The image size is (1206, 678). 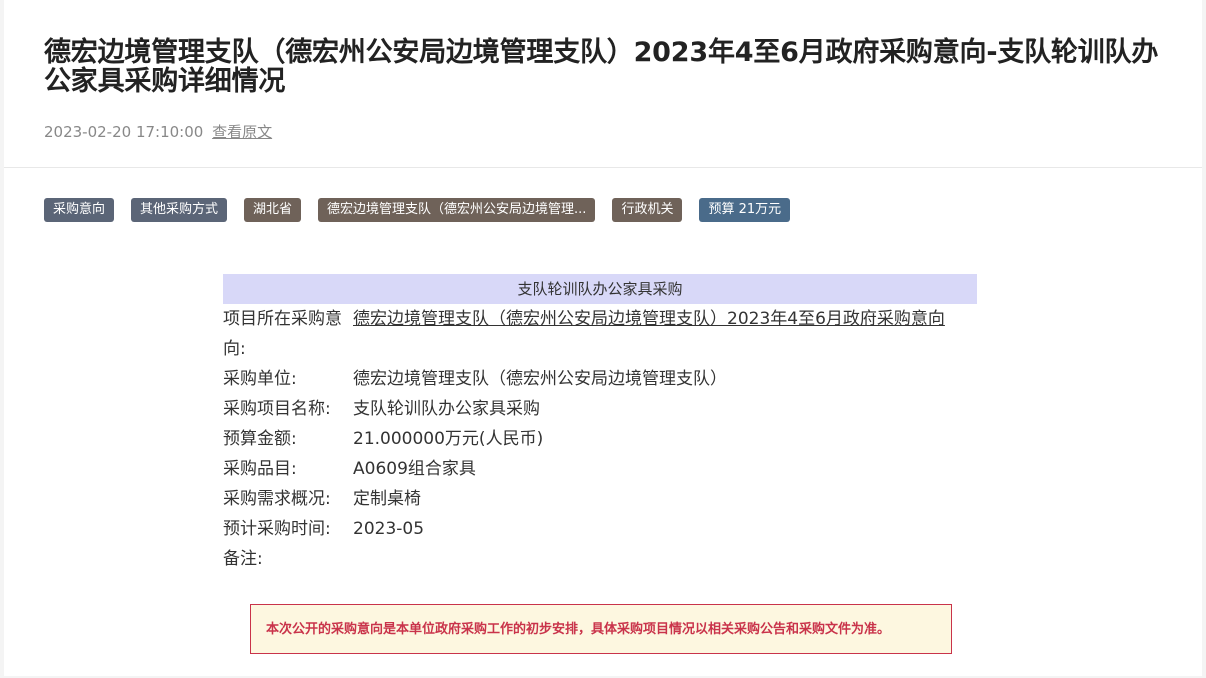 I want to click on detail-label: 备注:, so click(x=243, y=559).